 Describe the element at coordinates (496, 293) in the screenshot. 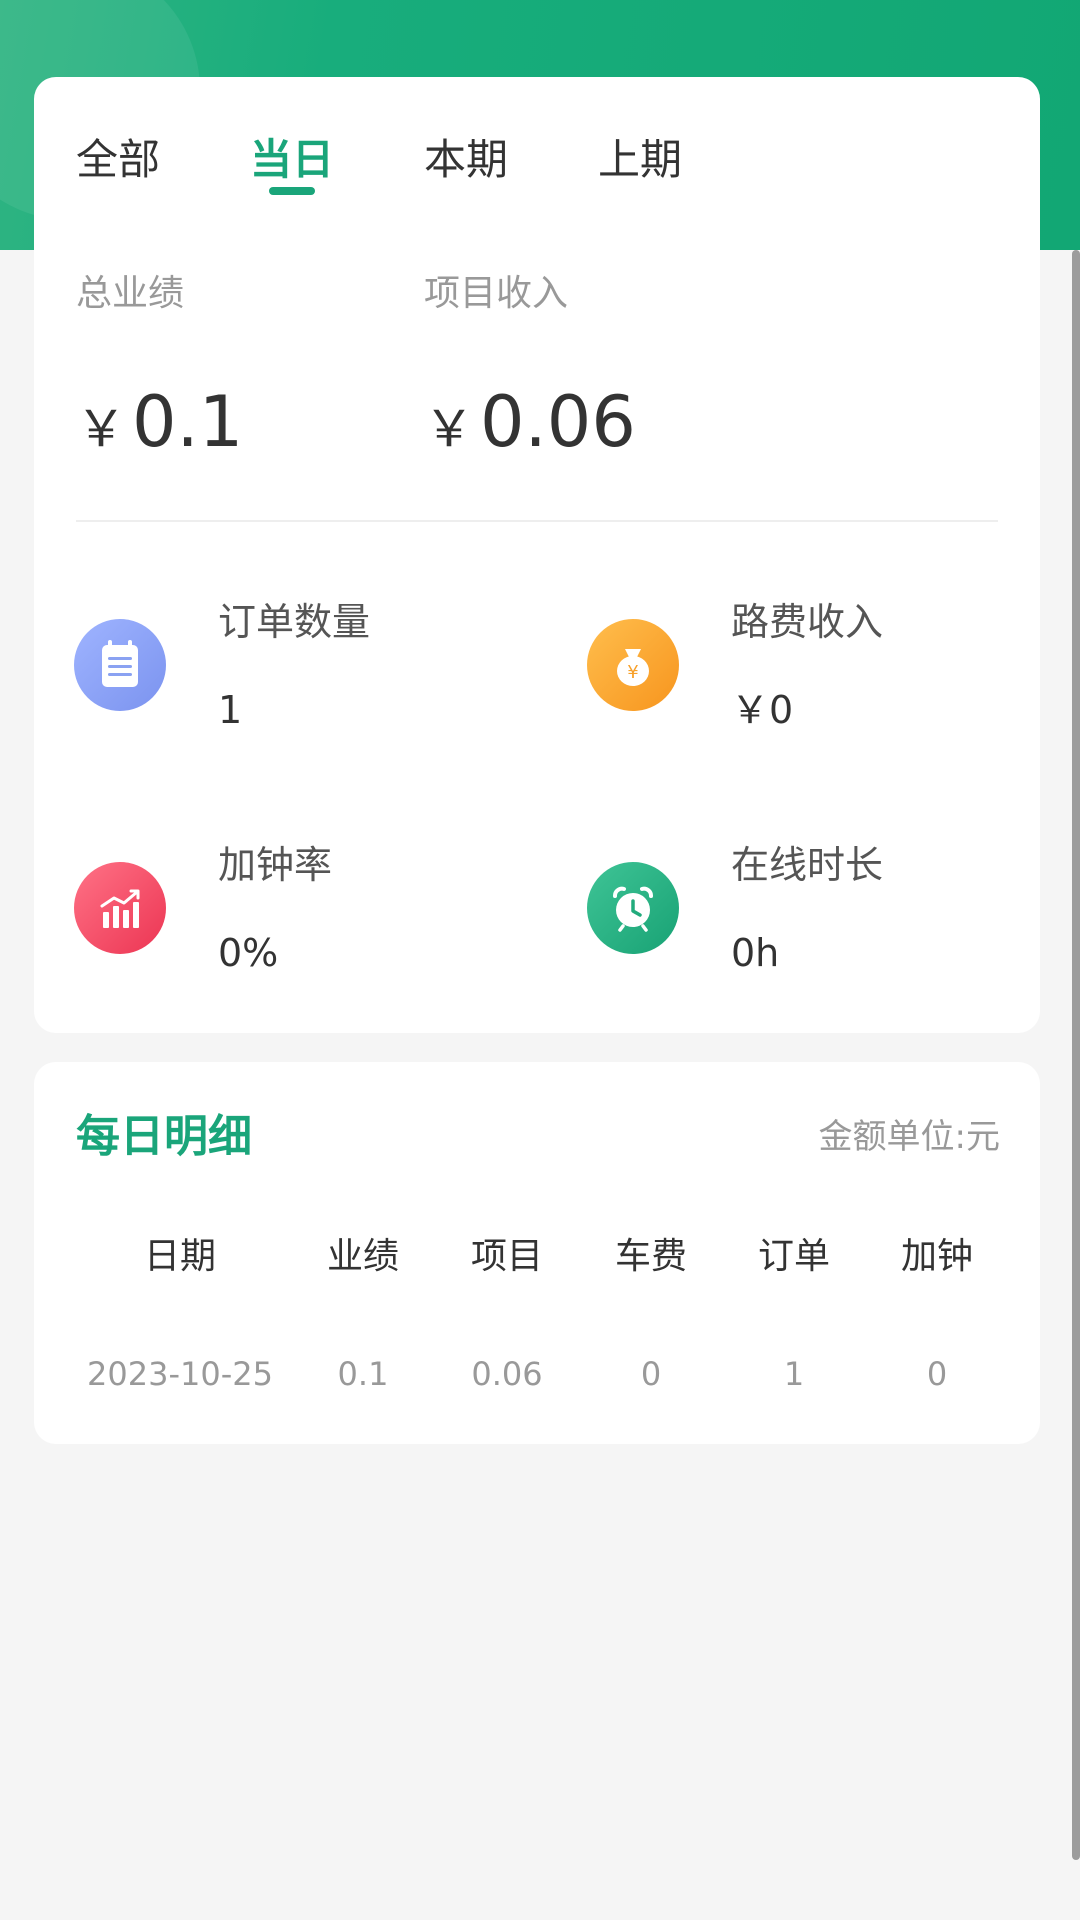

I see `project-income-label: 项目收入` at that location.